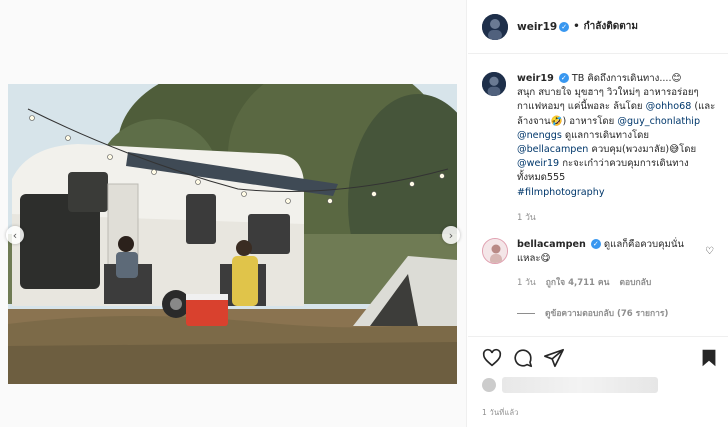 This screenshot has height=427, width=728. I want to click on caption-line-4: ดูแลการเดินทางโดย, so click(605, 135).